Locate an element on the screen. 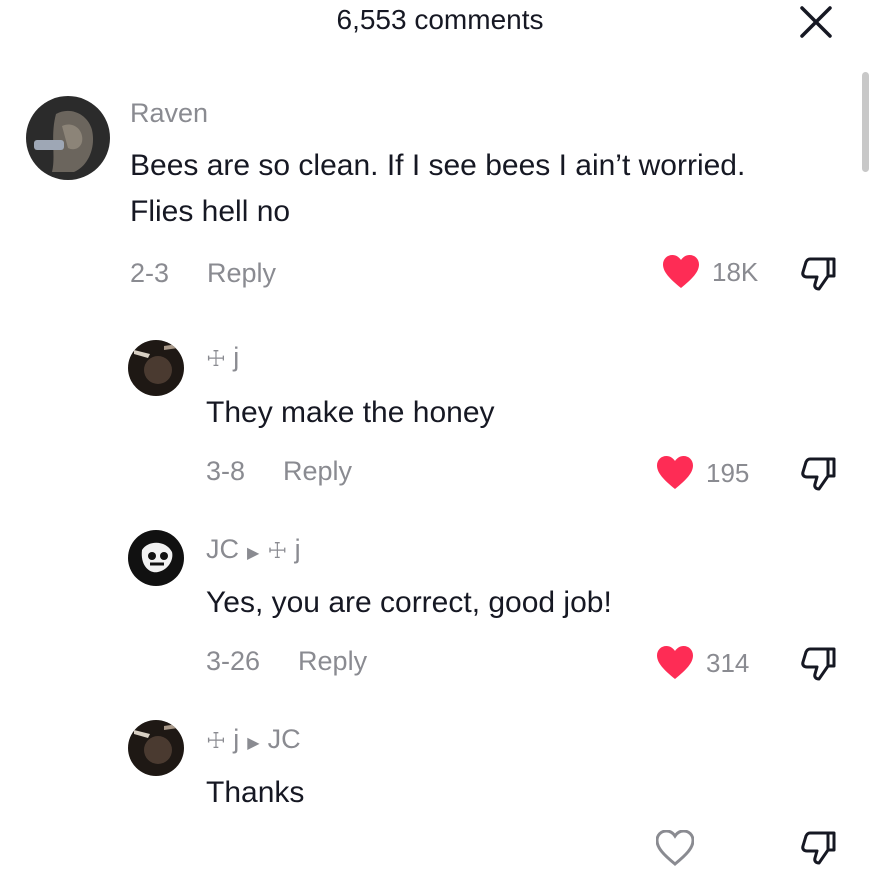 This screenshot has height=871, width=880. comment-meta: 3-8 Reply is located at coordinates (279, 471).